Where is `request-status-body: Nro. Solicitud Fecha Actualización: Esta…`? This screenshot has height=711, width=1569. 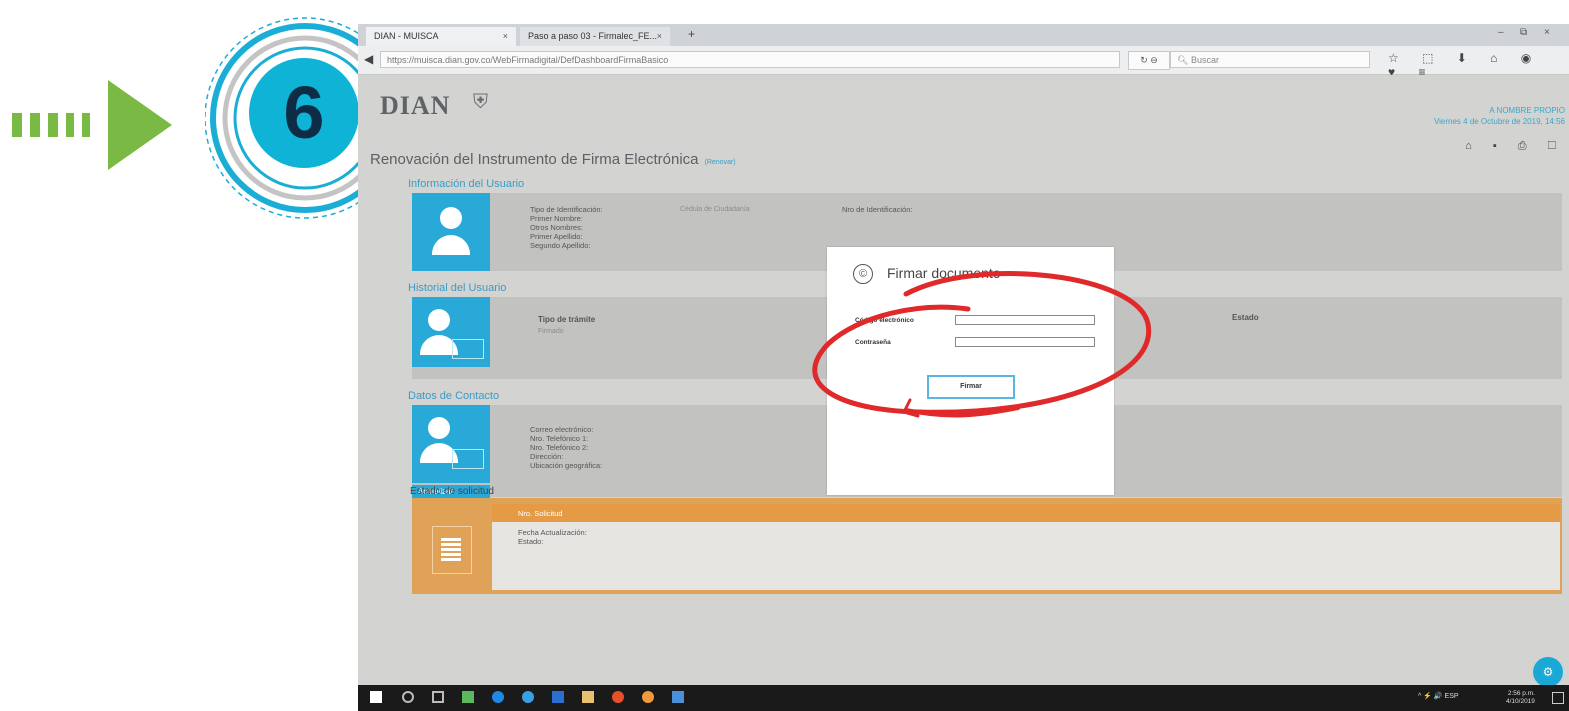 request-status-body: Nro. Solicitud Fecha Actualización: Esta… is located at coordinates (1026, 547).